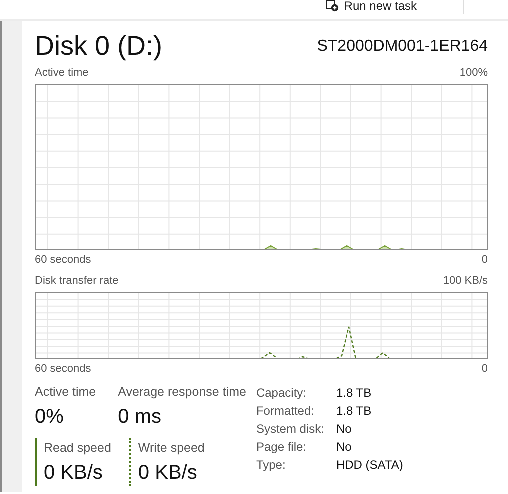 Image resolution: width=508 pixels, height=494 pixels. Describe the element at coordinates (286, 411) in the screenshot. I see `property-label: Formatted:` at that location.